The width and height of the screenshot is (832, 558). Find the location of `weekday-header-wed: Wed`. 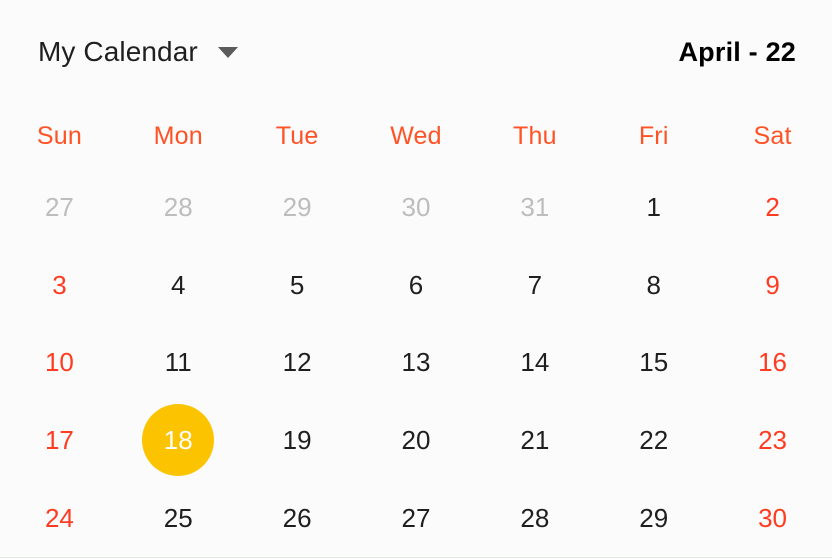

weekday-header-wed: Wed is located at coordinates (416, 135).